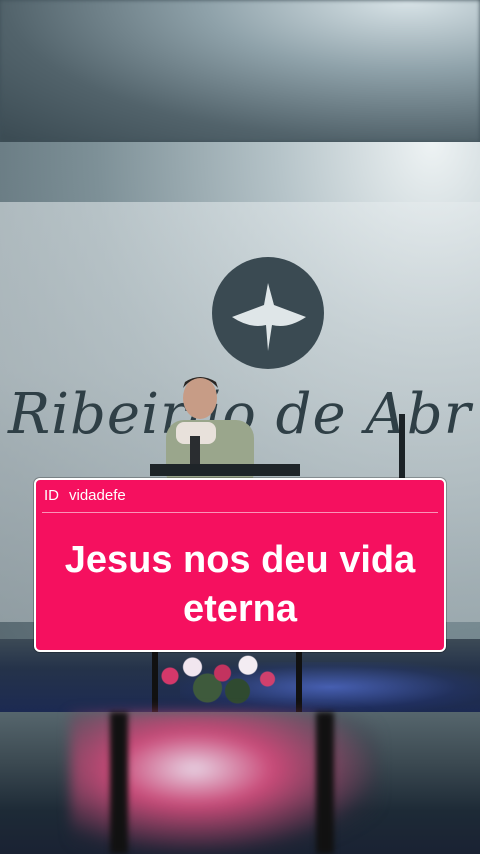 This screenshot has height=854, width=480. Describe the element at coordinates (215, 682) in the screenshot. I see `flower-arrangement` at that location.